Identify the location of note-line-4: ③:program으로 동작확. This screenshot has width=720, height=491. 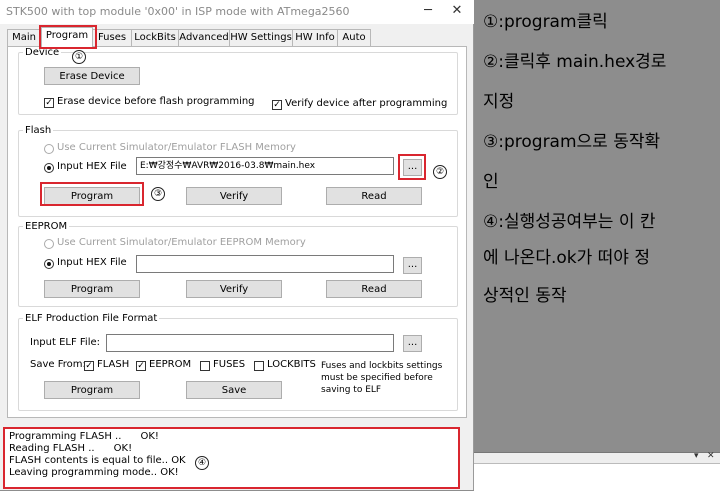
(572, 142).